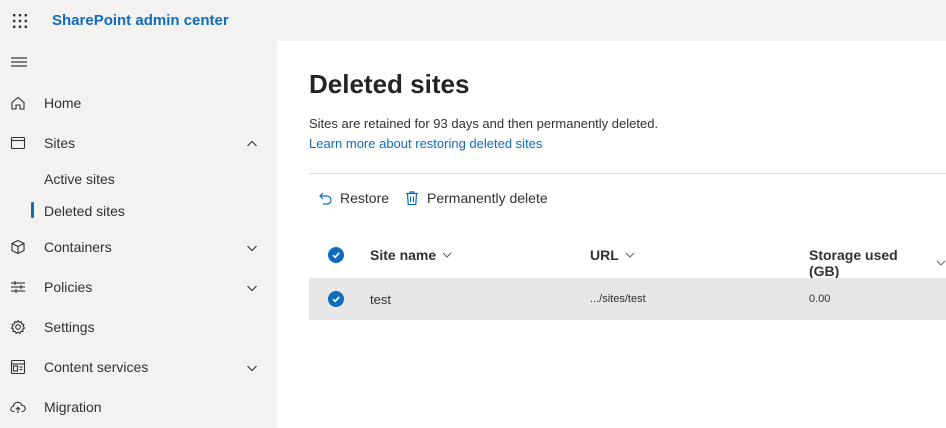  Describe the element at coordinates (138, 211) in the screenshot. I see `sidebar-subitem-deleted-sites: Deleted sites` at that location.